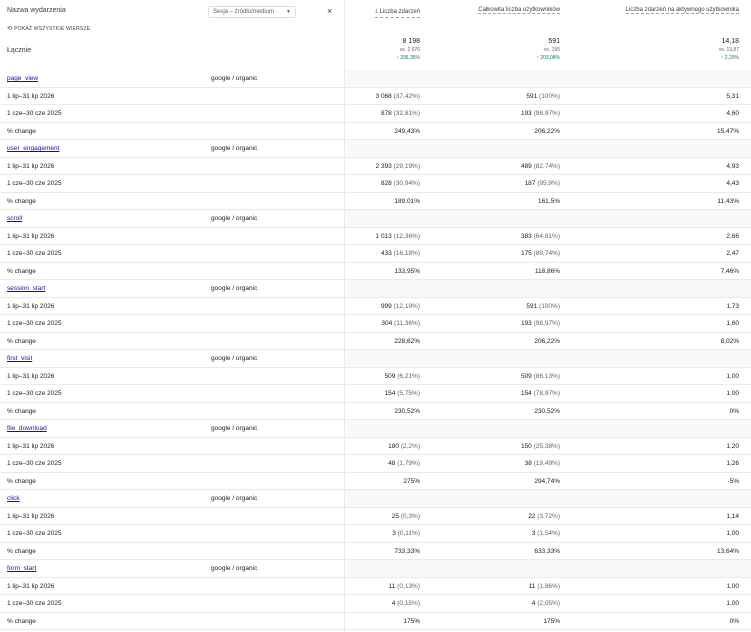  I want to click on total-users-cell: 4 (2,05%), so click(545, 603).